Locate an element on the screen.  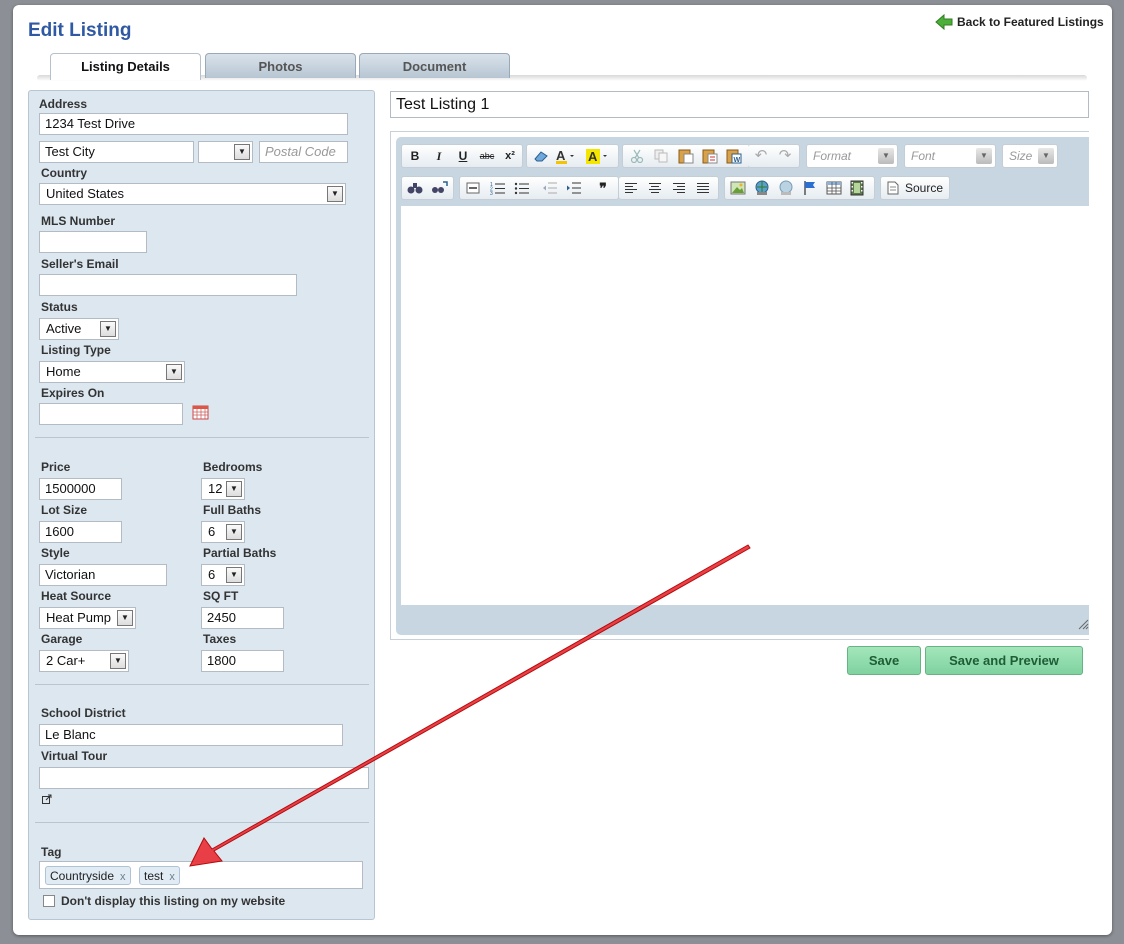
page-title: Edit Listing is located at coordinates (80, 30).